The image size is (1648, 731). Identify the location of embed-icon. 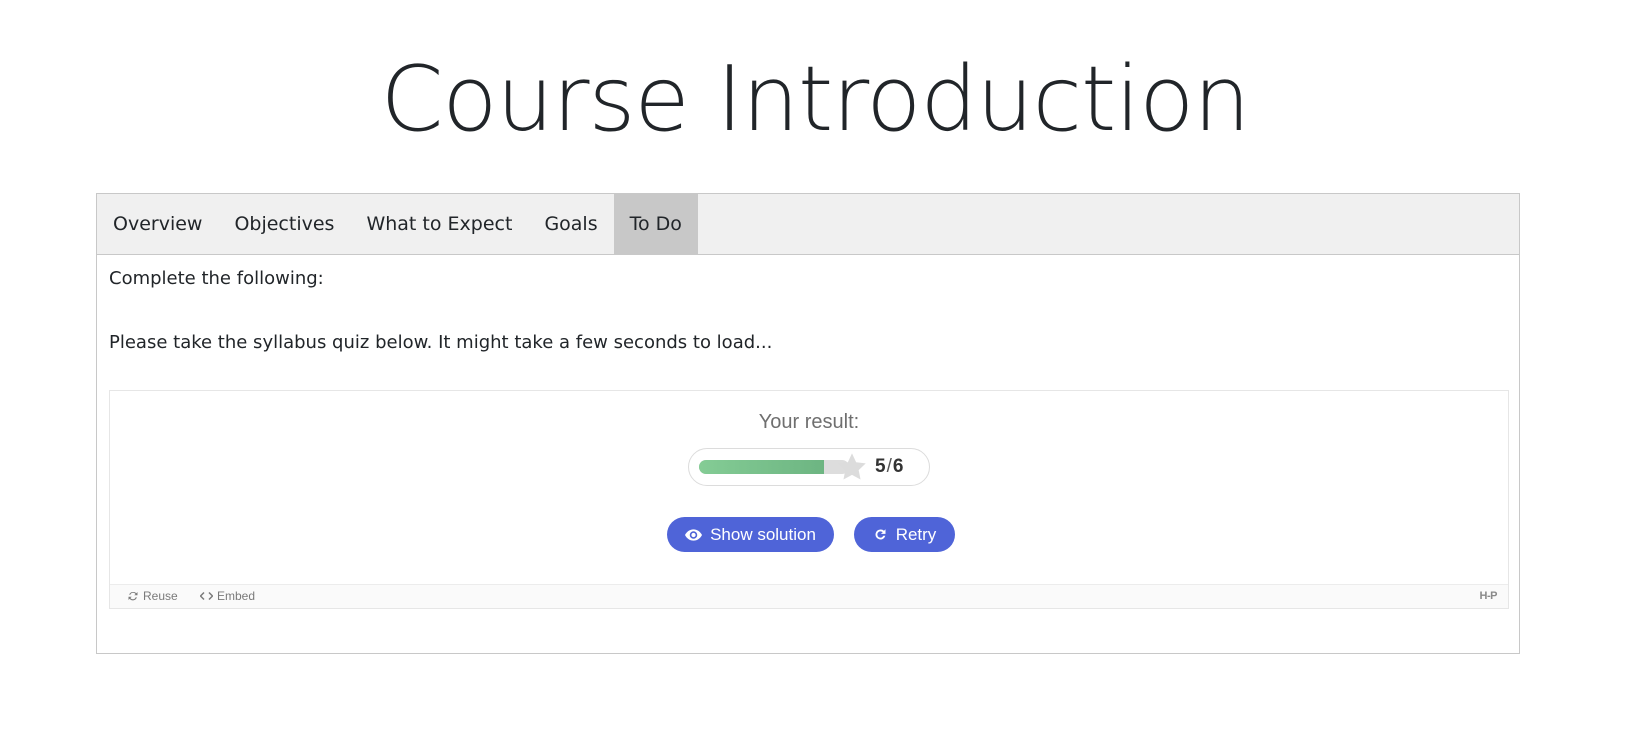
(206, 596).